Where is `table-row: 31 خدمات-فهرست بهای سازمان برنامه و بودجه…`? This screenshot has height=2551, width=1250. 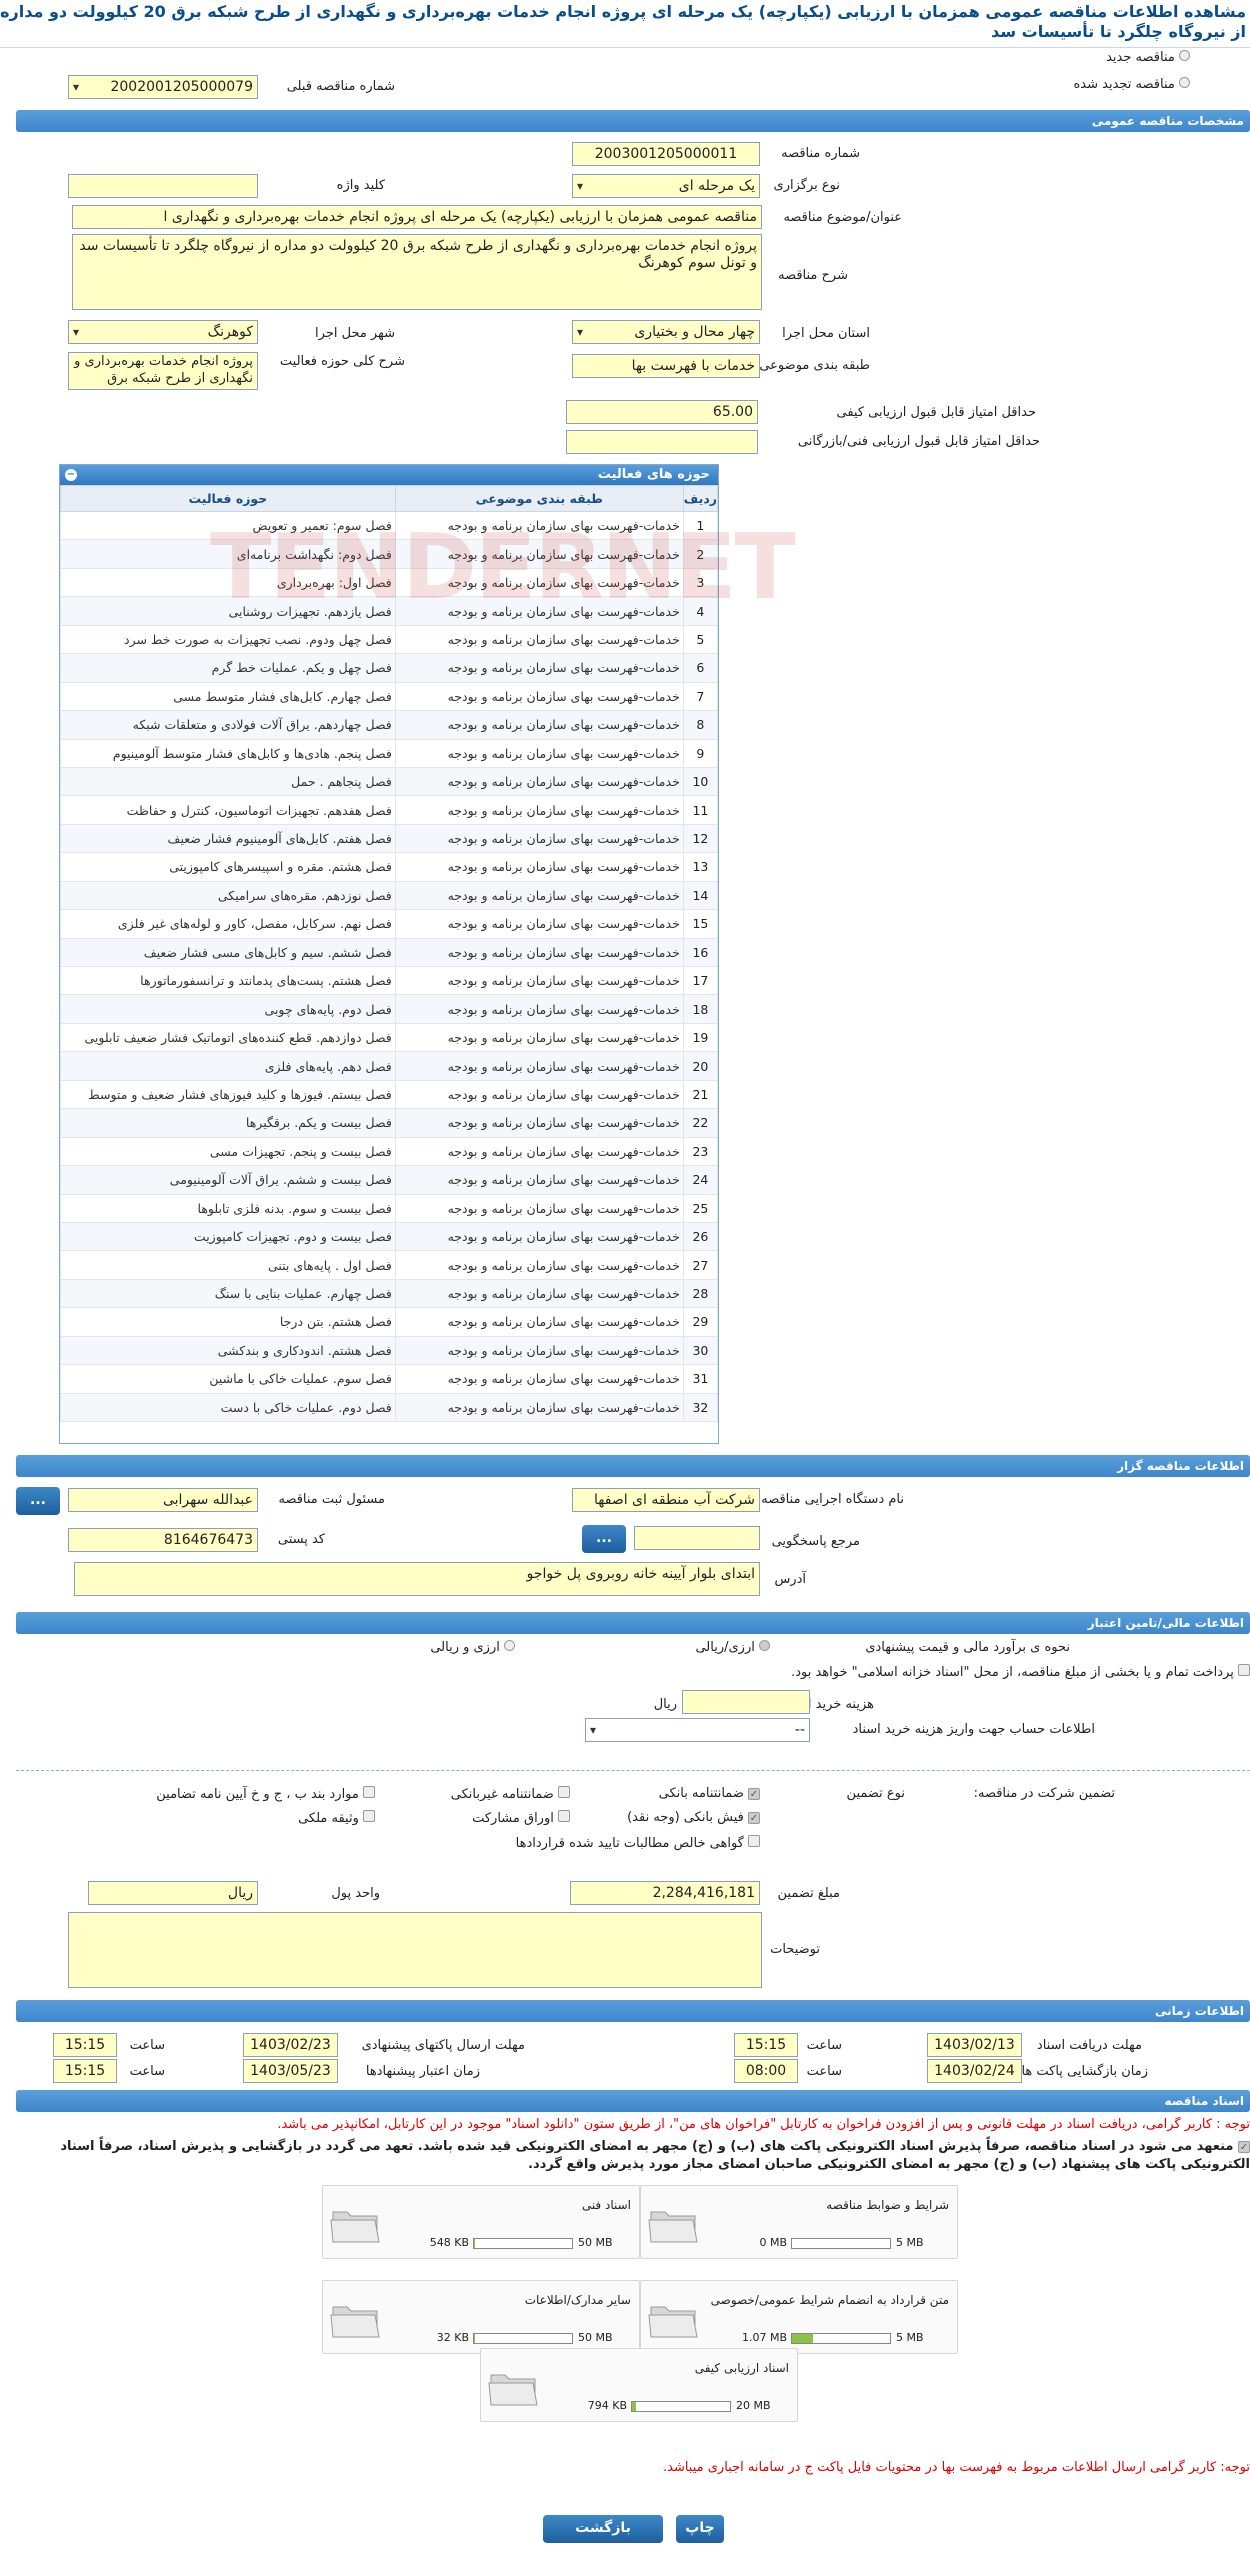 table-row: 31 خدمات-فهرست بهای سازمان برنامه و بودجه… is located at coordinates (389, 1379).